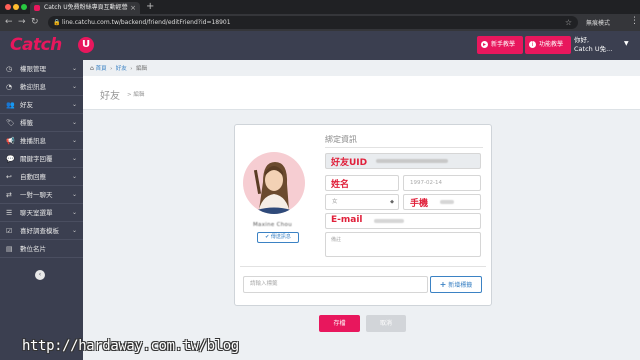 This screenshot has width=640, height=360. Describe the element at coordinates (16, 7) in the screenshot. I see `minimize-window-icon` at that location.